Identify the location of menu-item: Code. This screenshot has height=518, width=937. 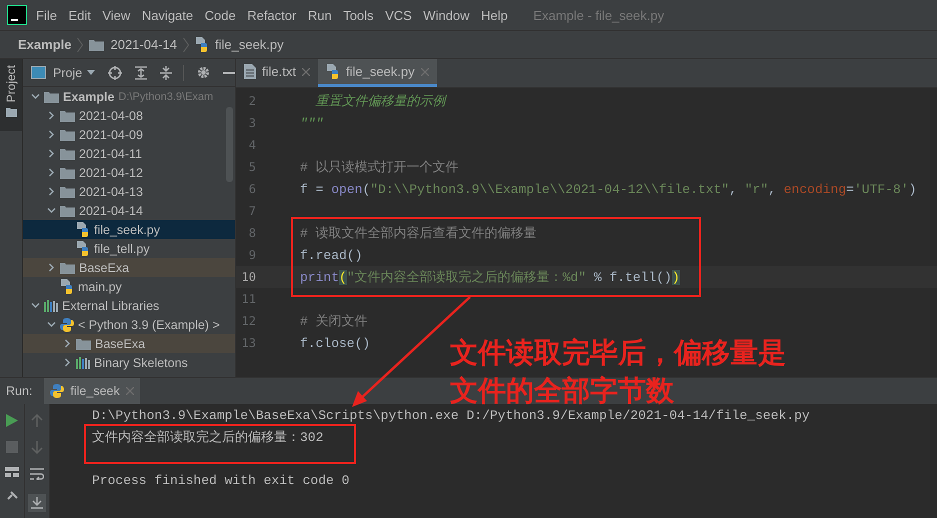
(220, 15).